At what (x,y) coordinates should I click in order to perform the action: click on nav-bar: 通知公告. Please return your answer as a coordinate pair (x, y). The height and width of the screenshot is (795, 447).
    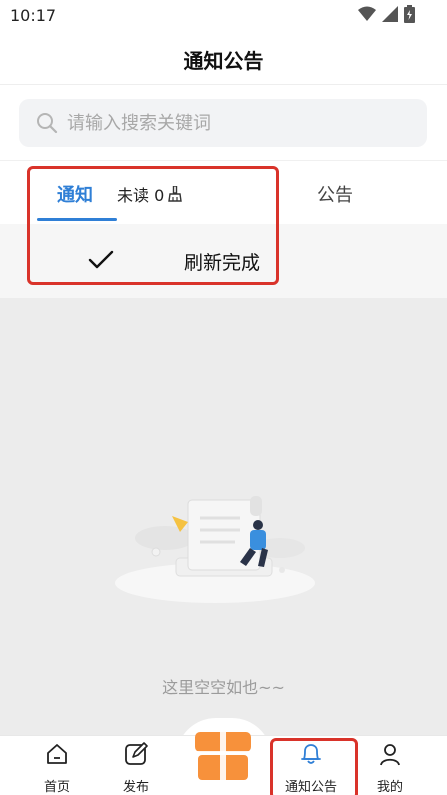
    Looking at the image, I should click on (223, 58).